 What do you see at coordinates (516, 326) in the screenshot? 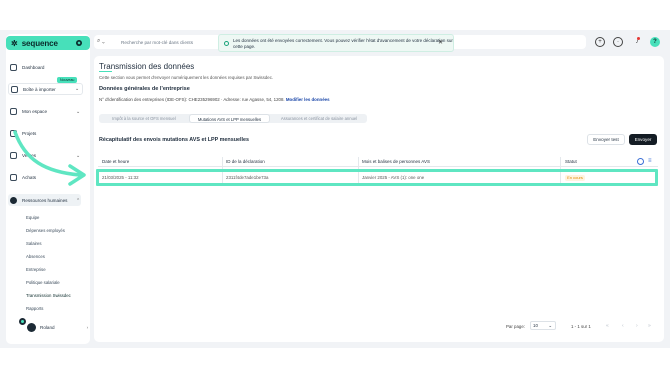
I see `per-page-label: Par page:` at bounding box center [516, 326].